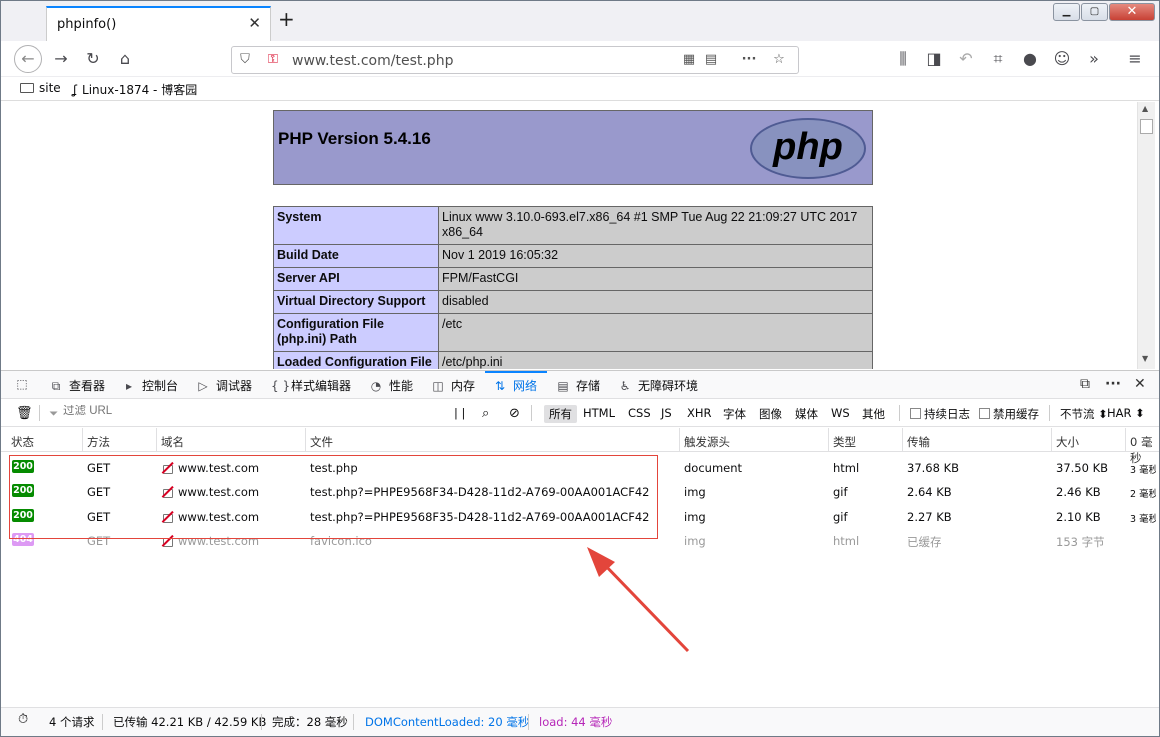 This screenshot has width=1160, height=737. I want to click on type-filter-button: 其他, so click(873, 414).